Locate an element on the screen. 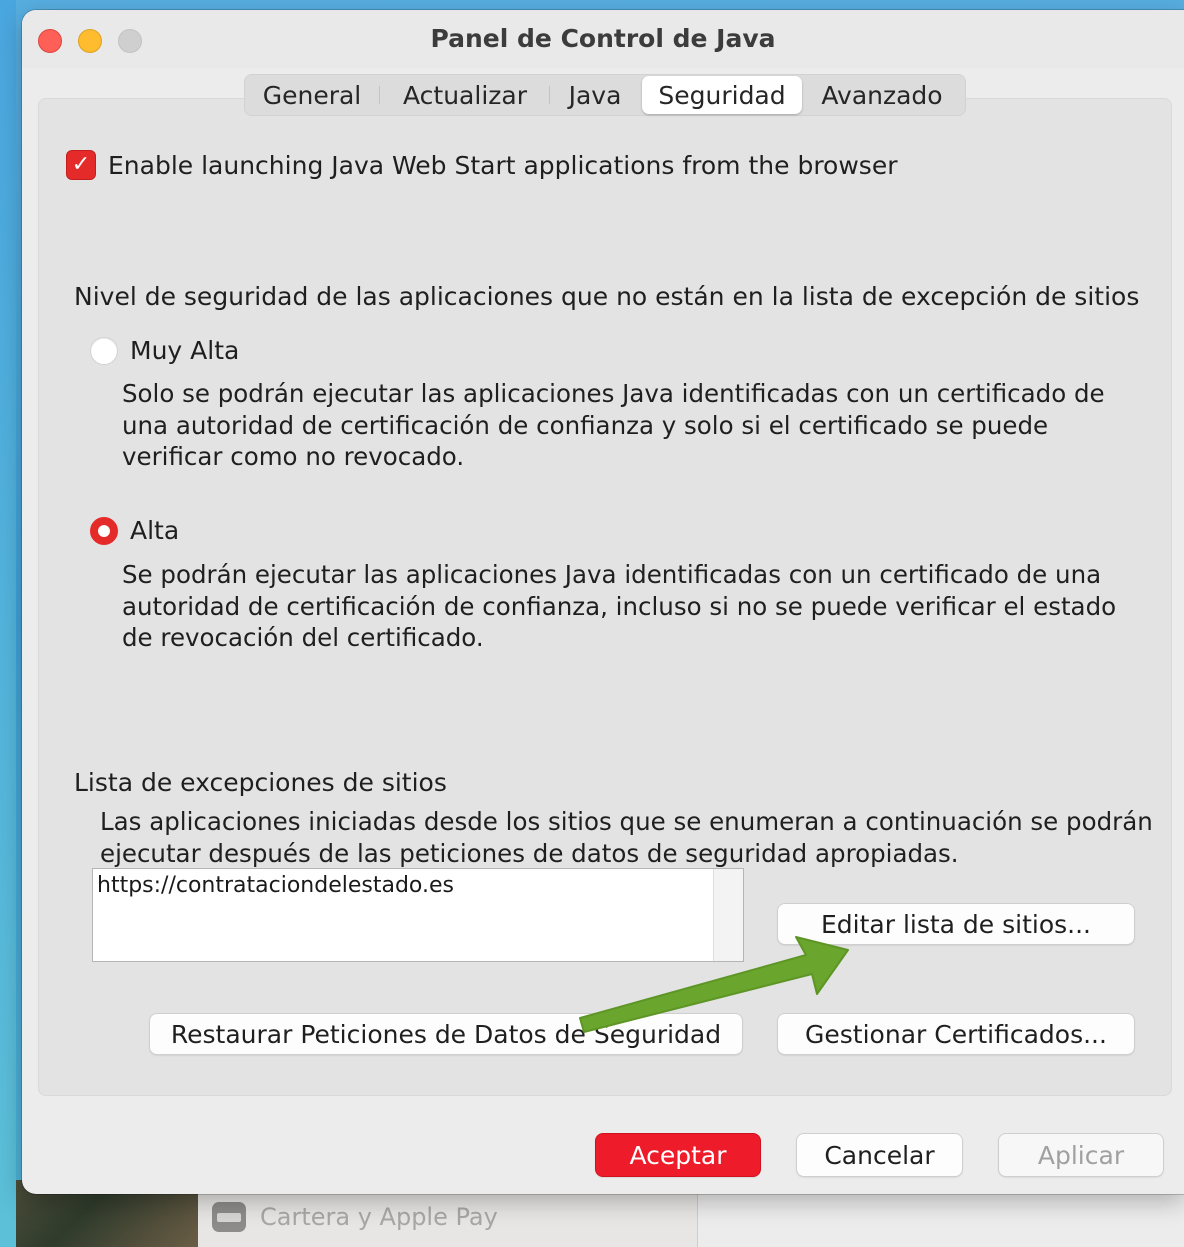 The height and width of the screenshot is (1247, 1184). wallet-label: Cartera y Apple Pay is located at coordinates (379, 1217).